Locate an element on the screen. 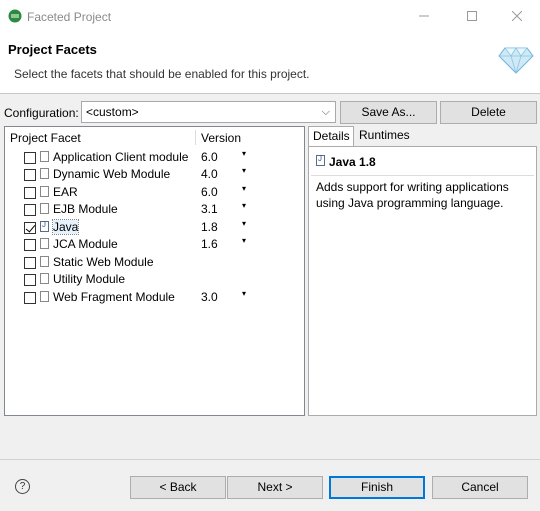  details-tabs: Details Runtimes is located at coordinates (422, 136).